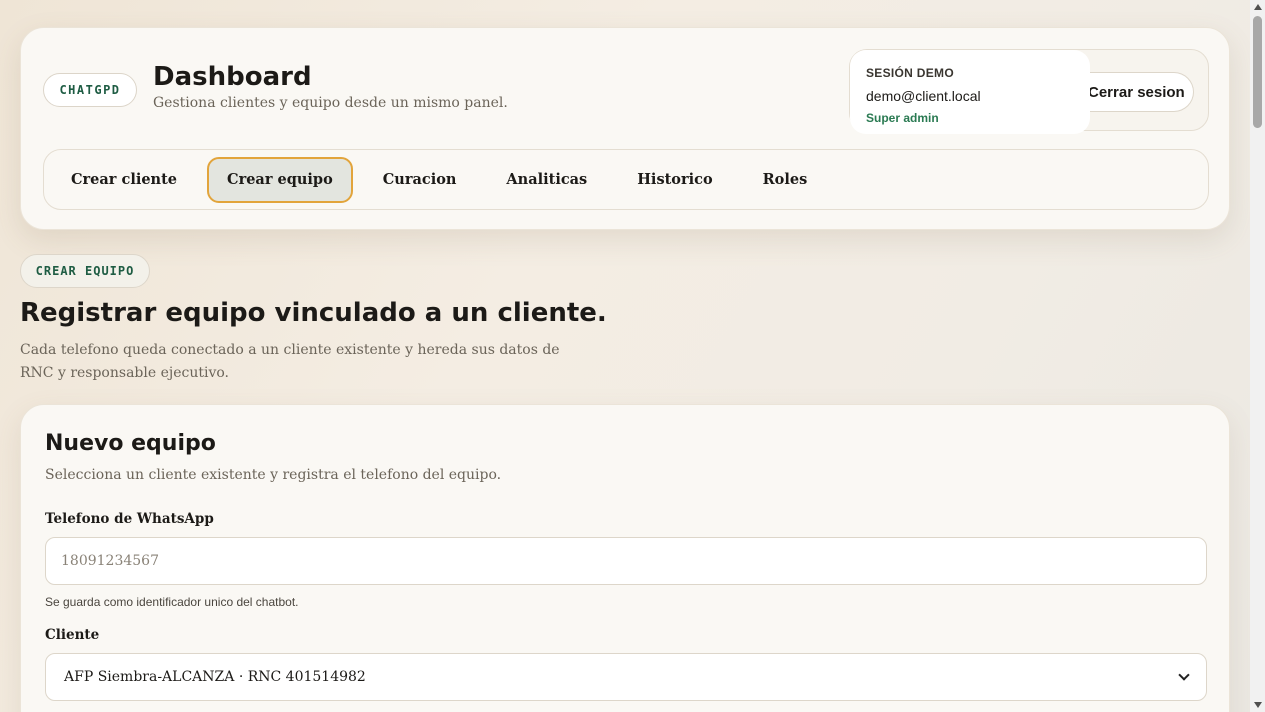 The height and width of the screenshot is (712, 1265). What do you see at coordinates (1136, 92) in the screenshot?
I see `logout-button-label: Cerrar sesion` at bounding box center [1136, 92].